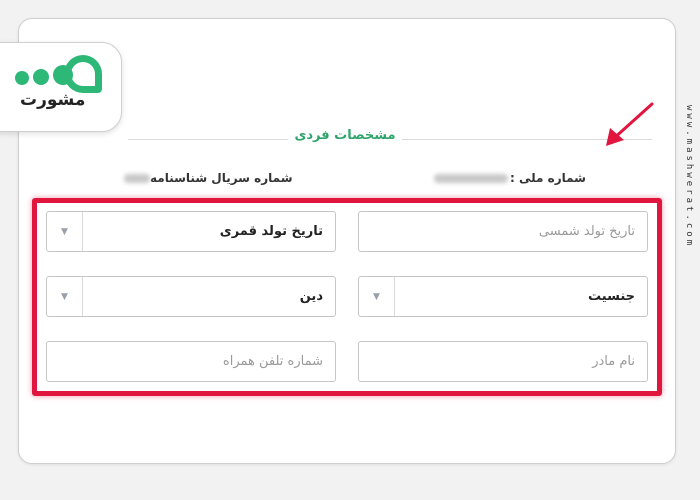 Image resolution: width=700 pixels, height=500 pixels. Describe the element at coordinates (689, 177) in the screenshot. I see `watermark: www.mashwerat.com` at that location.